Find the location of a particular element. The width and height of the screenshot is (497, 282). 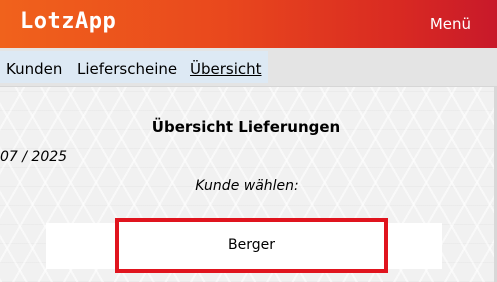

customer-name: Berger is located at coordinates (251, 245).